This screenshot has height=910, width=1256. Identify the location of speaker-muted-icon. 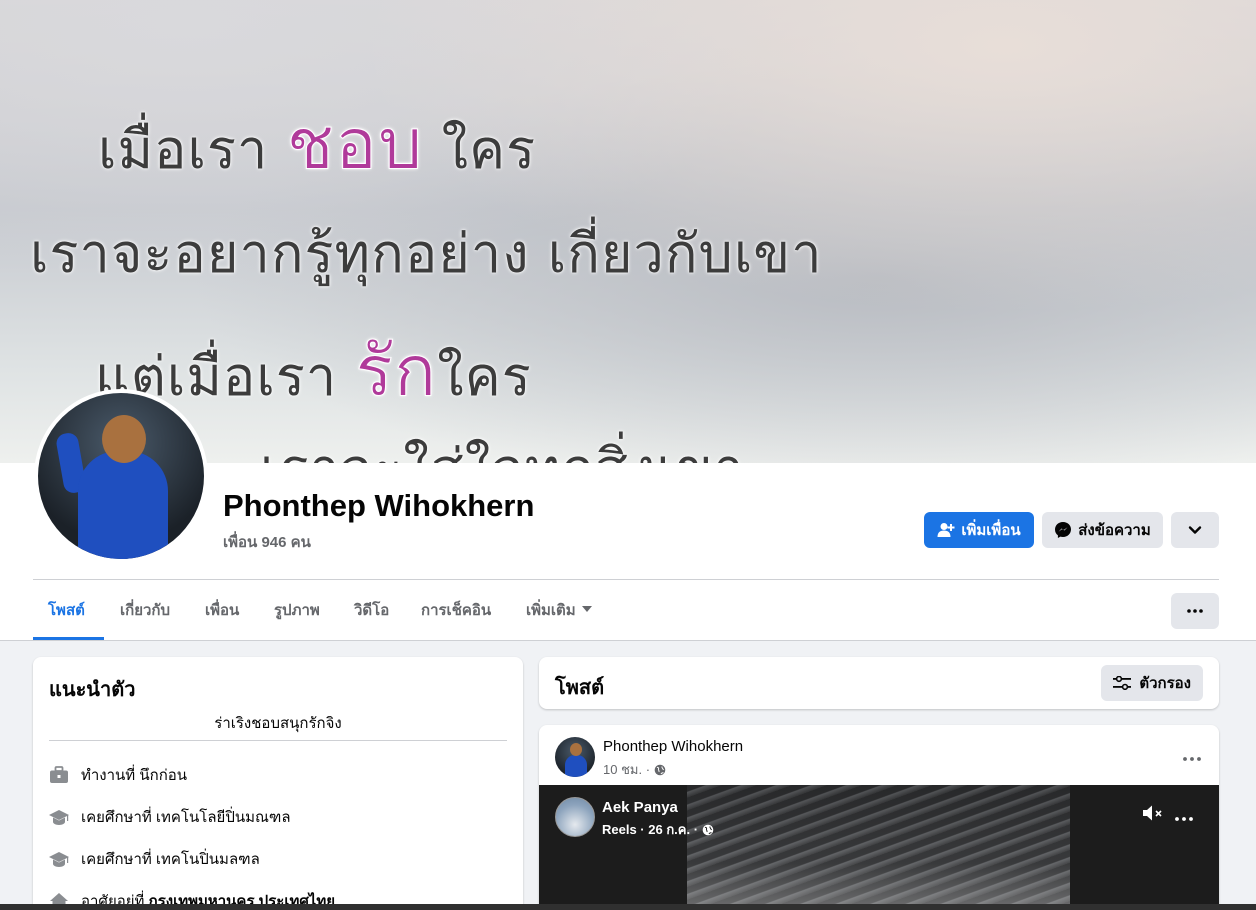
(1152, 813).